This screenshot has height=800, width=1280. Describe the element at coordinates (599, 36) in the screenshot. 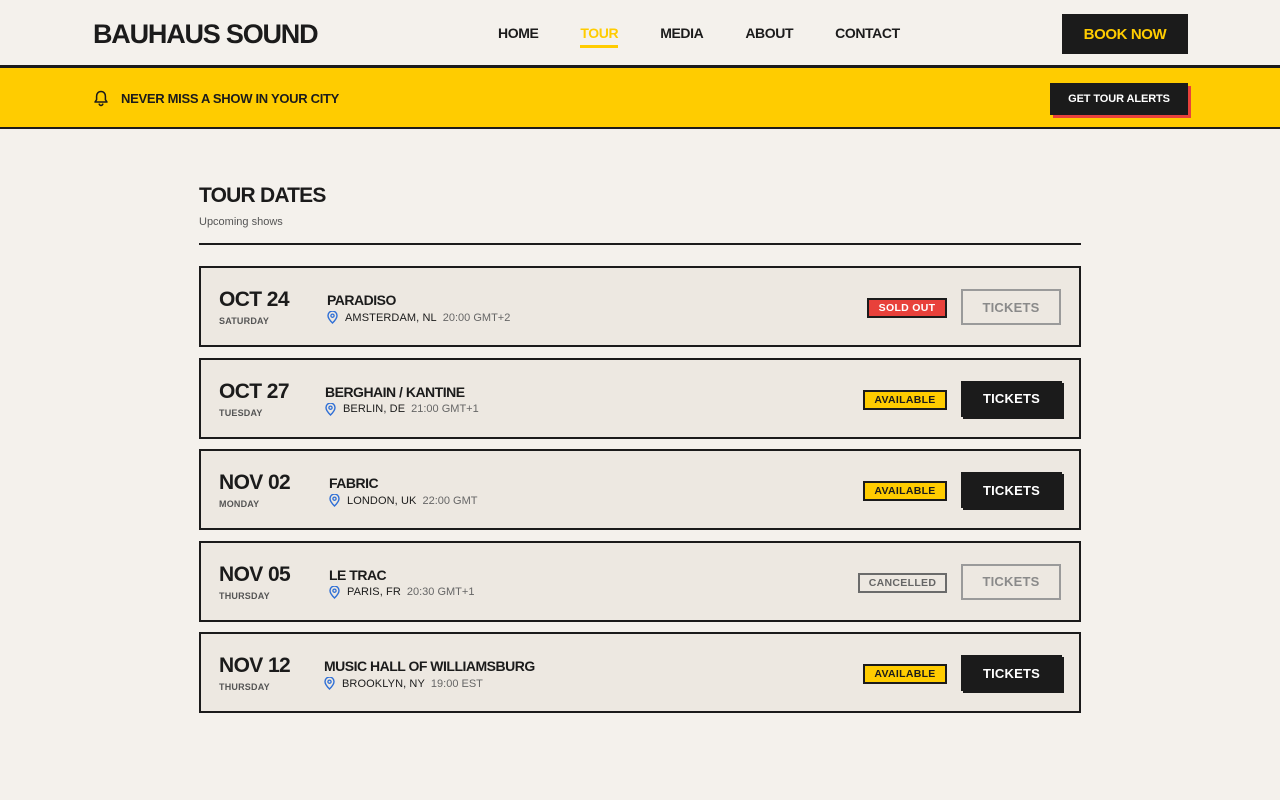

I see `nav-tour: TOUR` at that location.